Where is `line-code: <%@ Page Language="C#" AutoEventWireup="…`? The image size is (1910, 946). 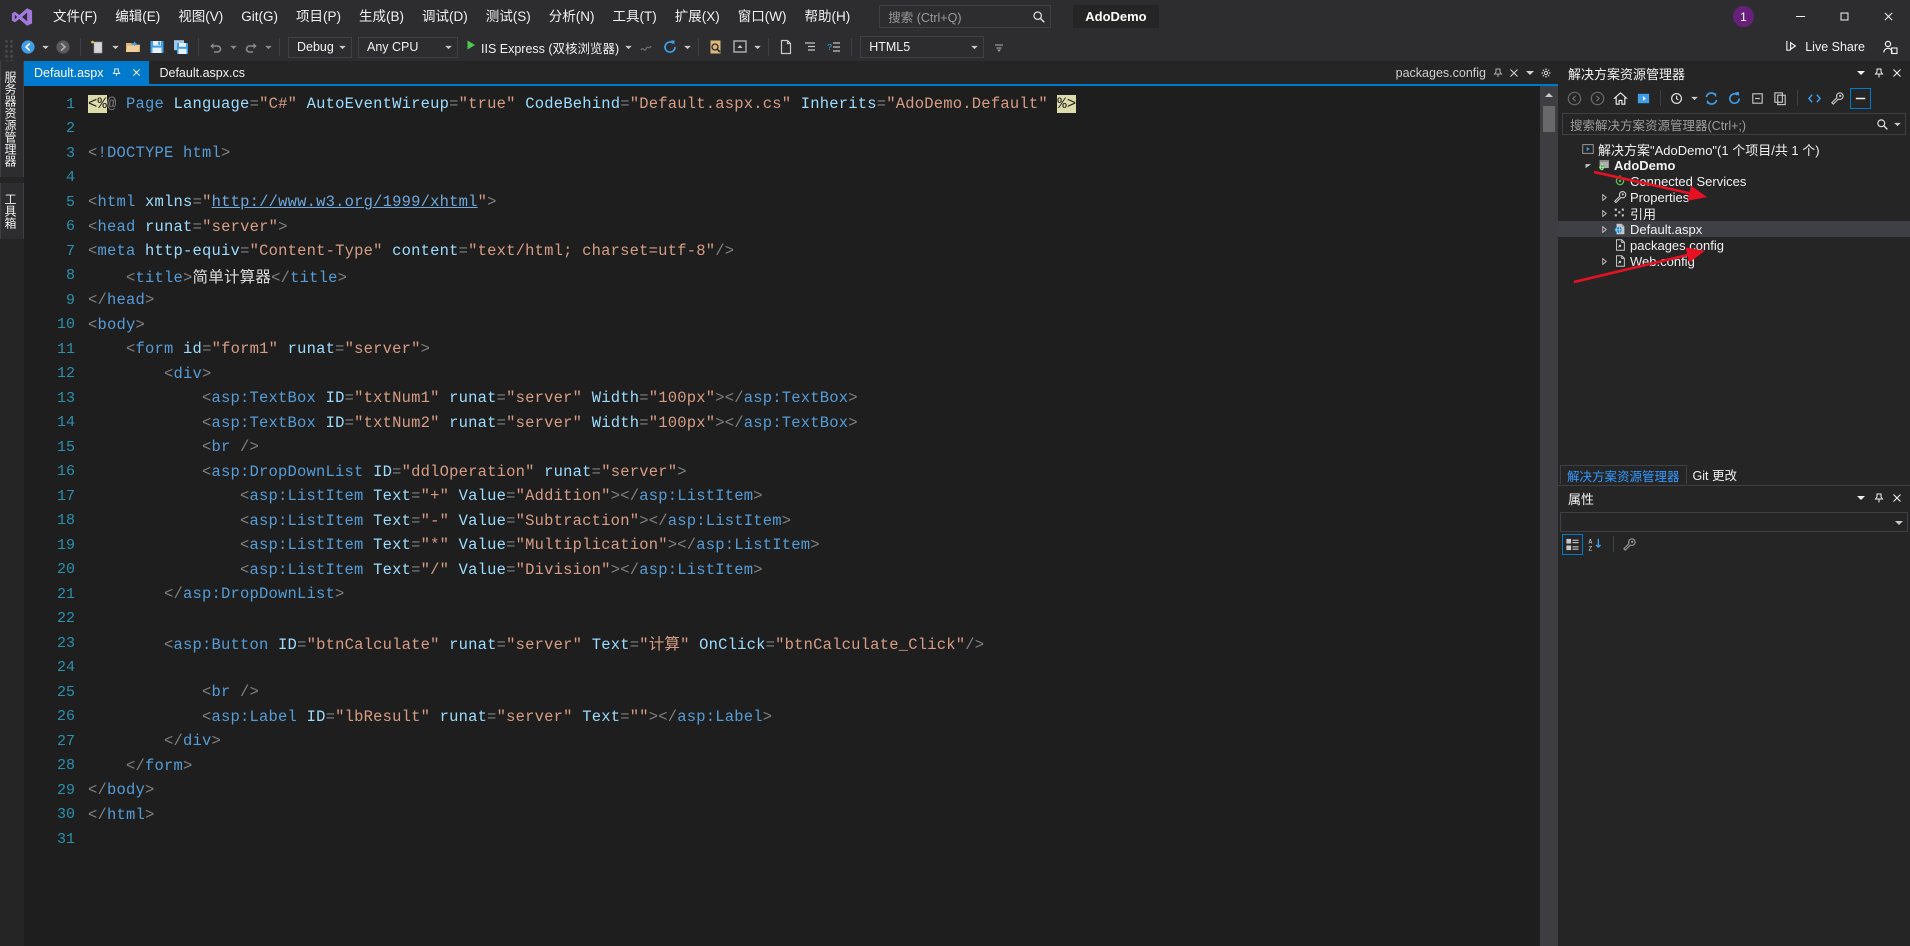
line-code: <%@ Page Language="C#" AutoEventWireup="… is located at coordinates (582, 104).